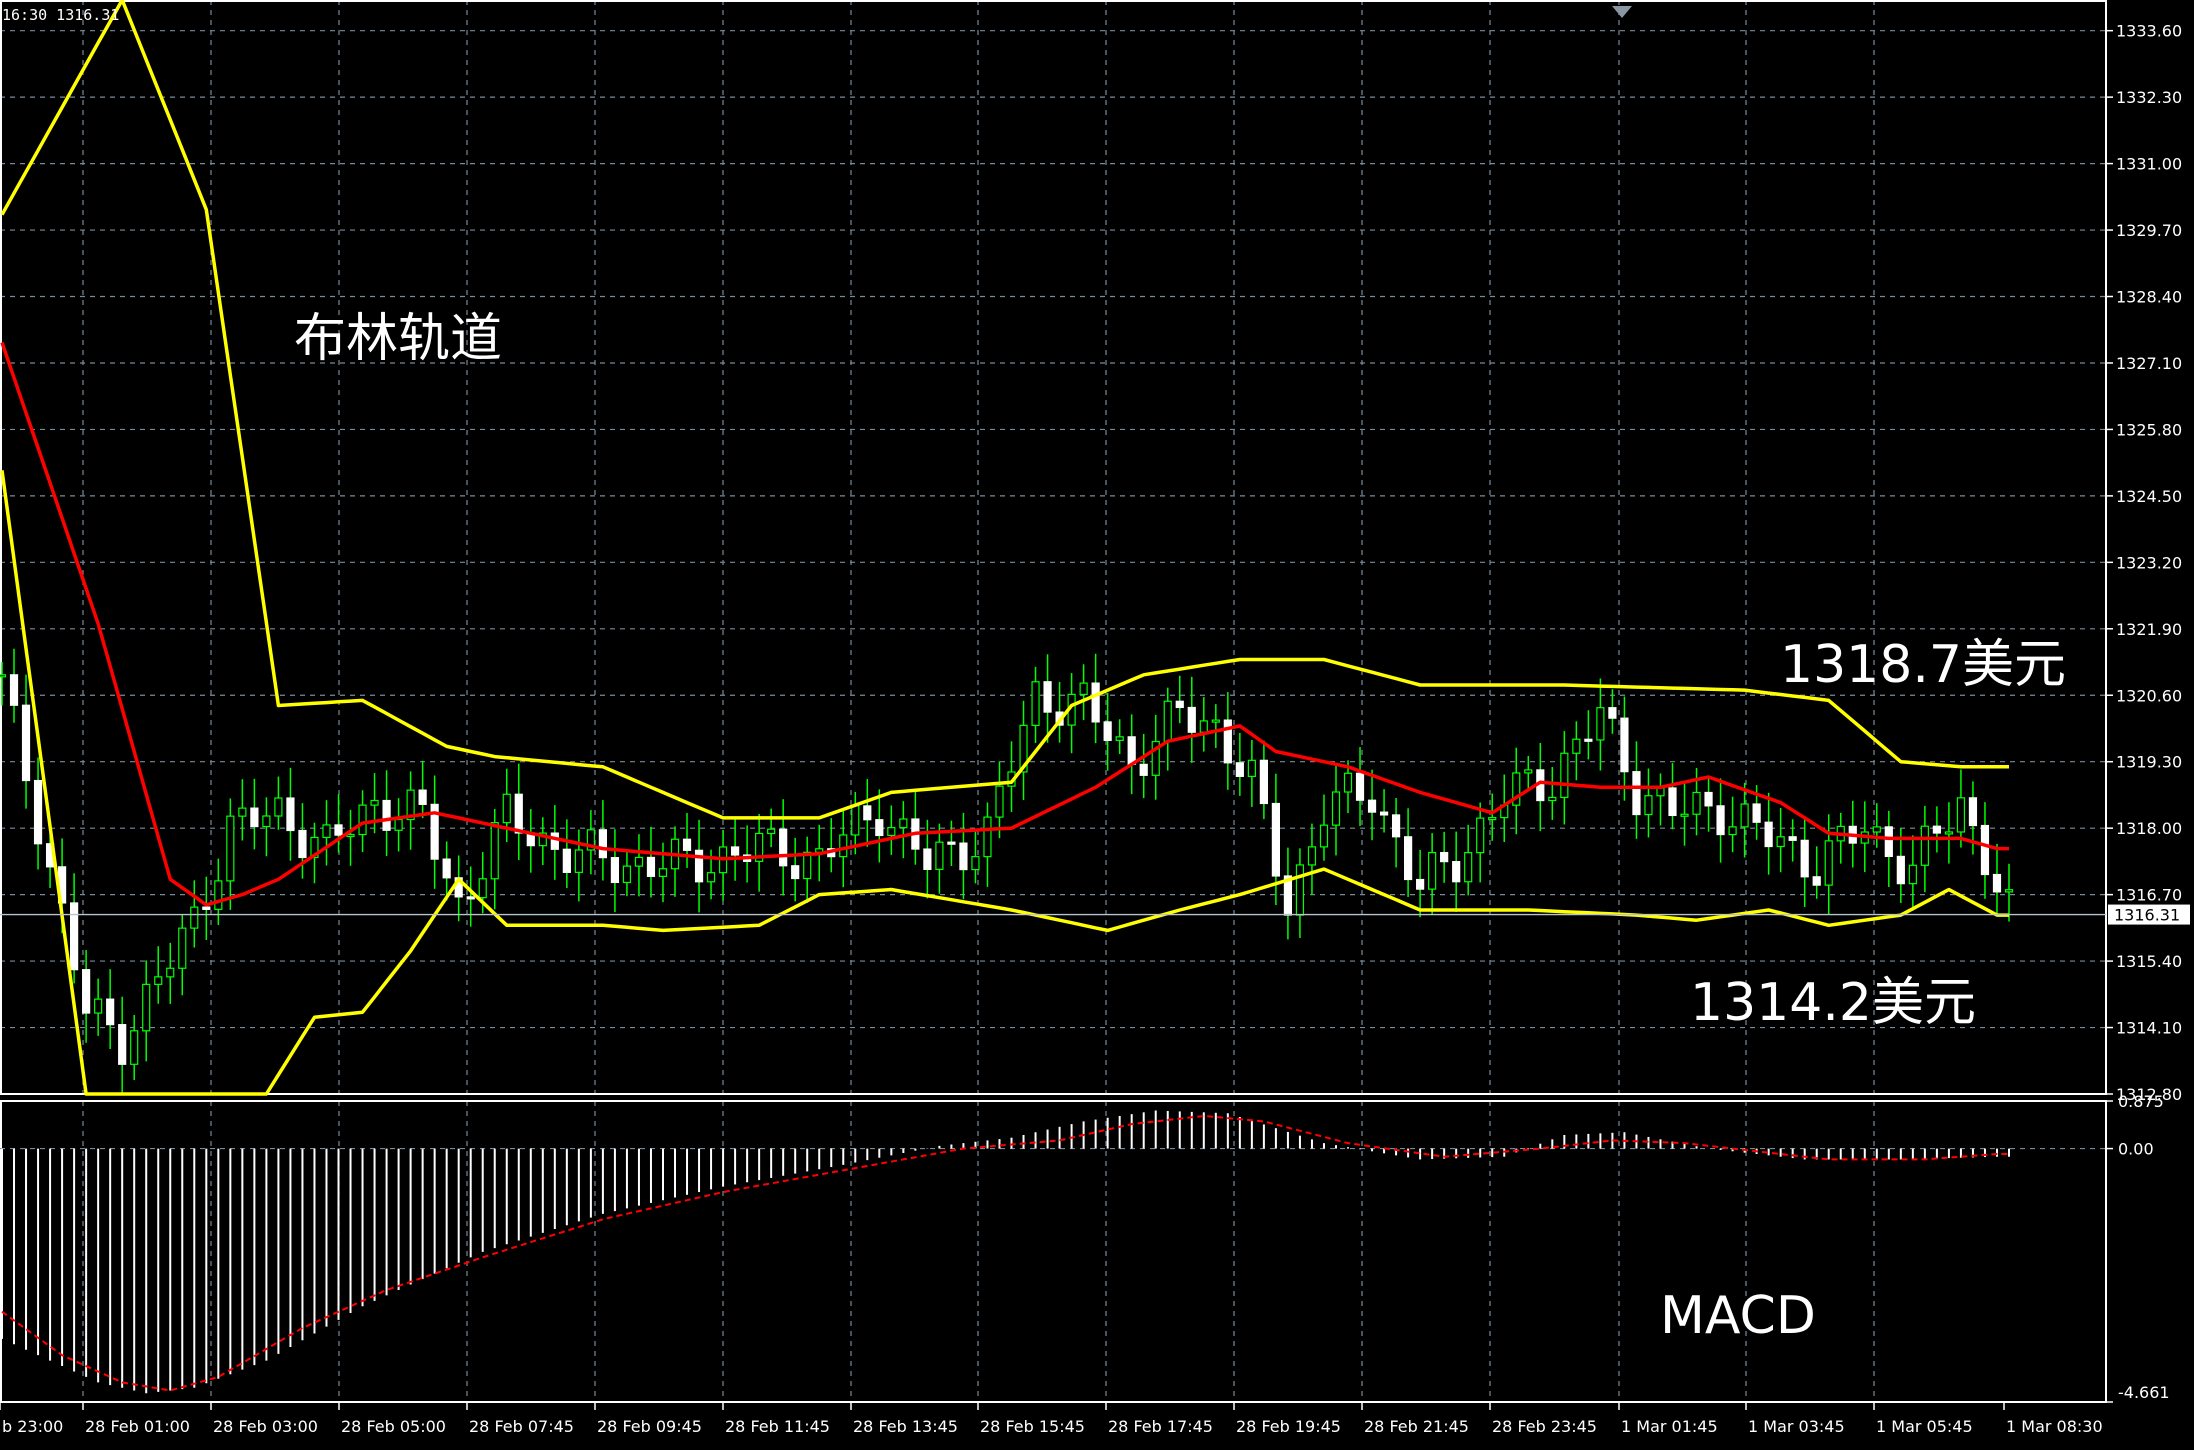 This screenshot has width=2194, height=1450. What do you see at coordinates (137, 1426) in the screenshot?
I see `x-tick-label: 28 Feb 01:00` at bounding box center [137, 1426].